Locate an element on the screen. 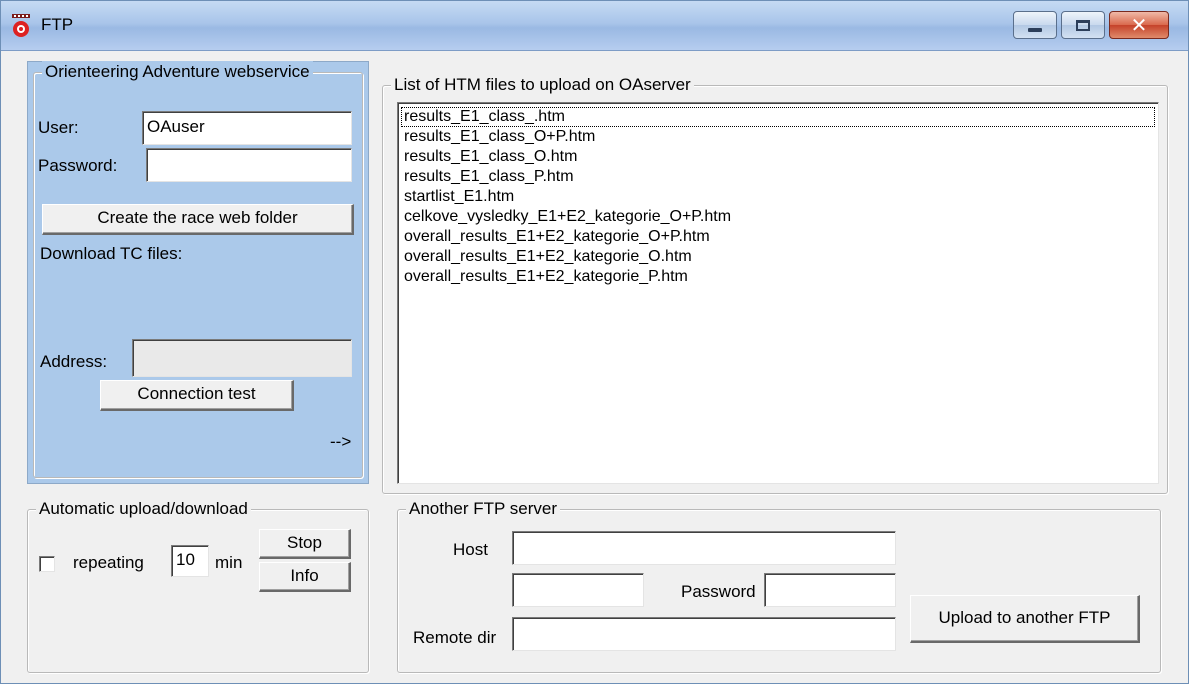 This screenshot has height=684, width=1189. connection-test-button: Connection test is located at coordinates (197, 395).